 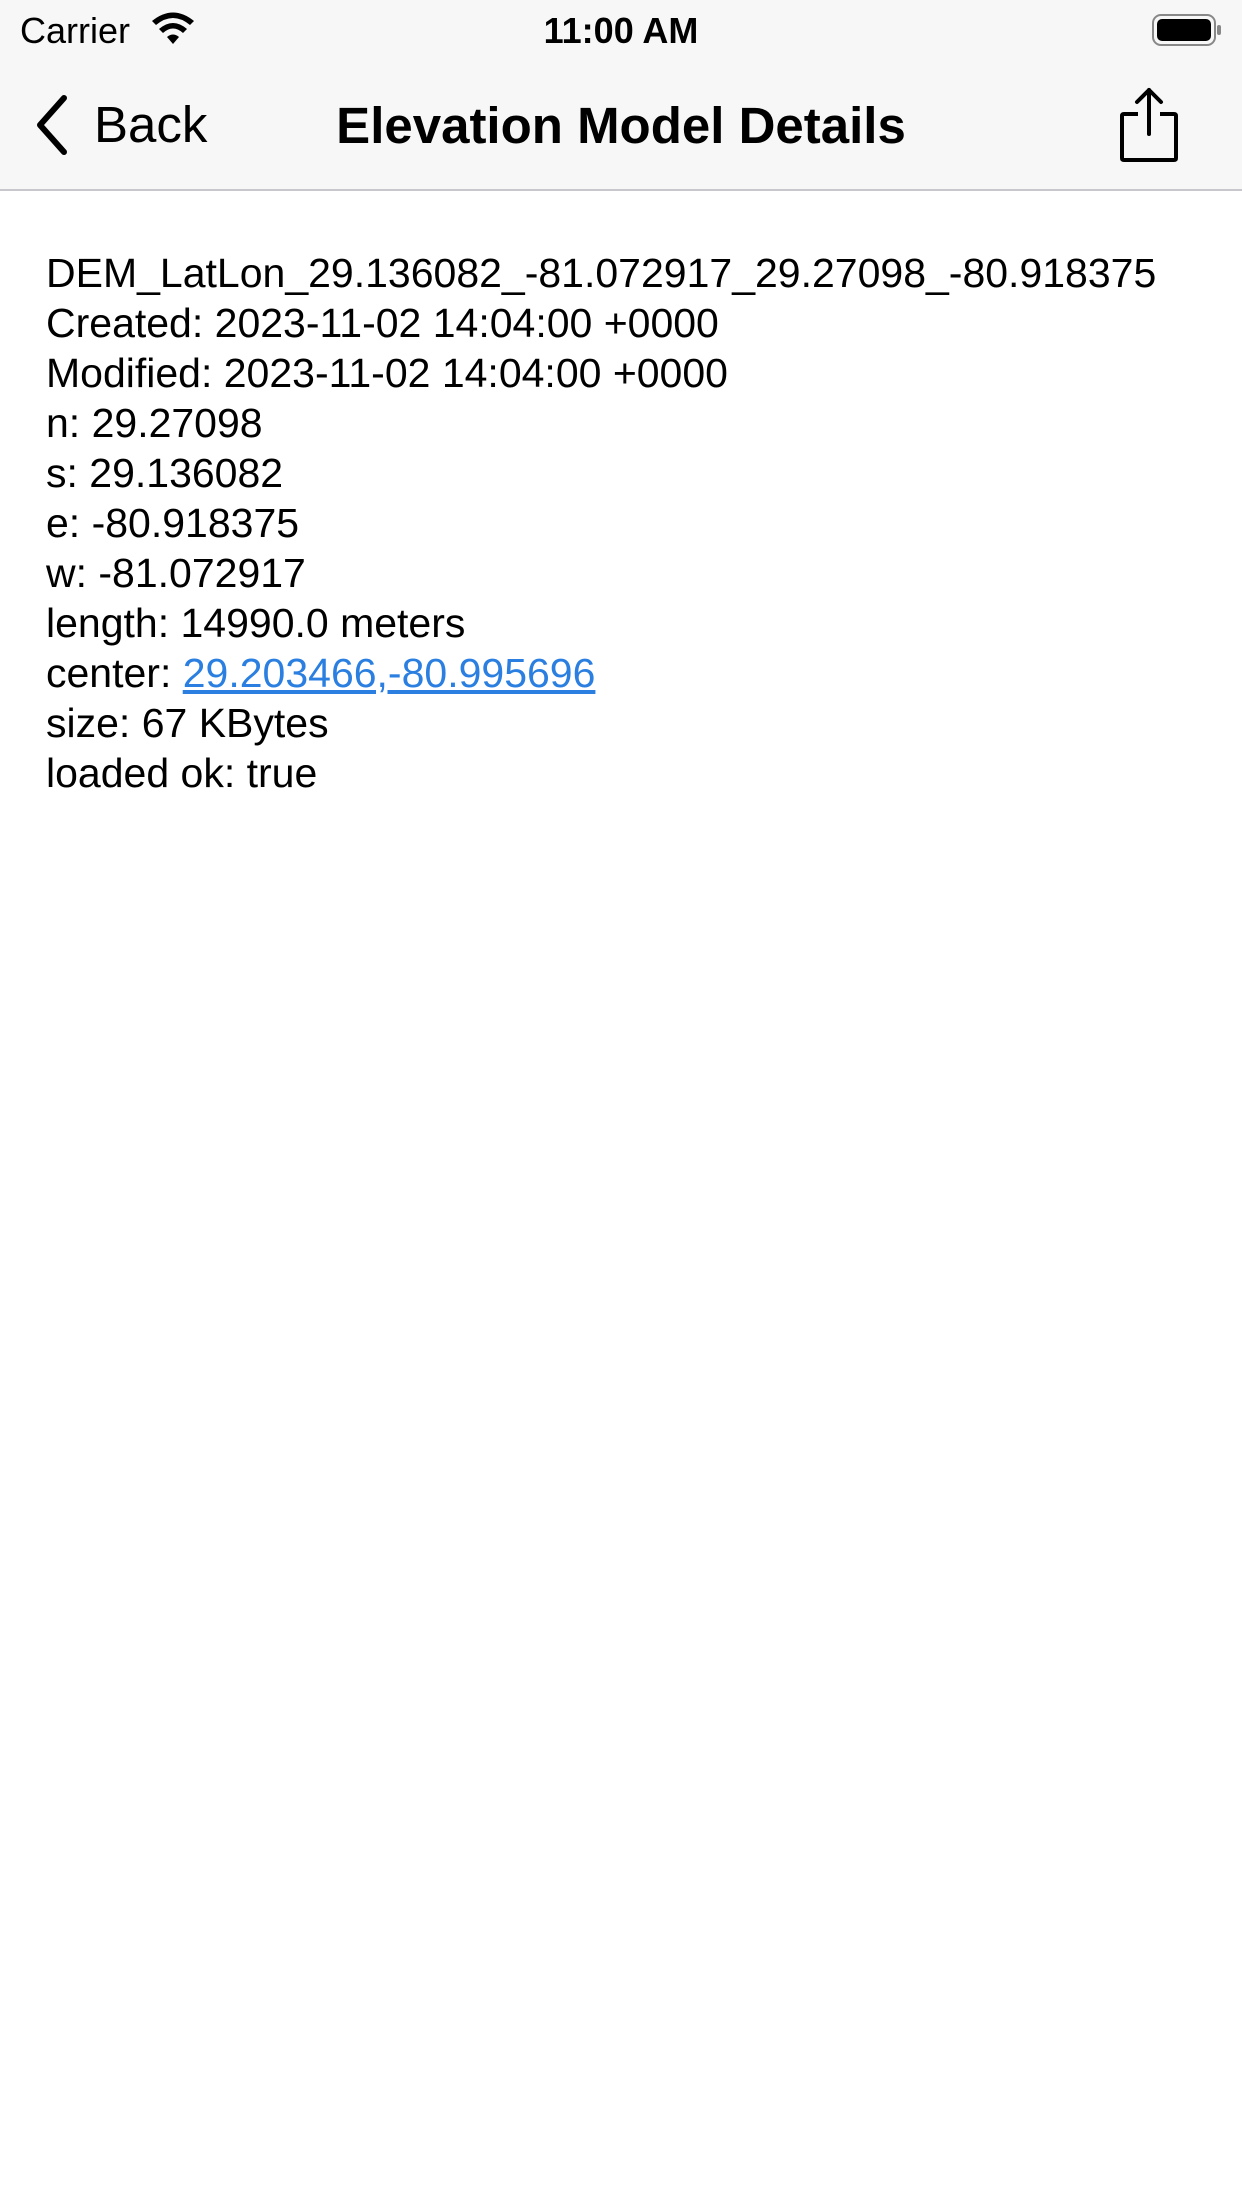 What do you see at coordinates (176, 573) in the screenshot?
I see `west-text: w: -81.072917` at bounding box center [176, 573].